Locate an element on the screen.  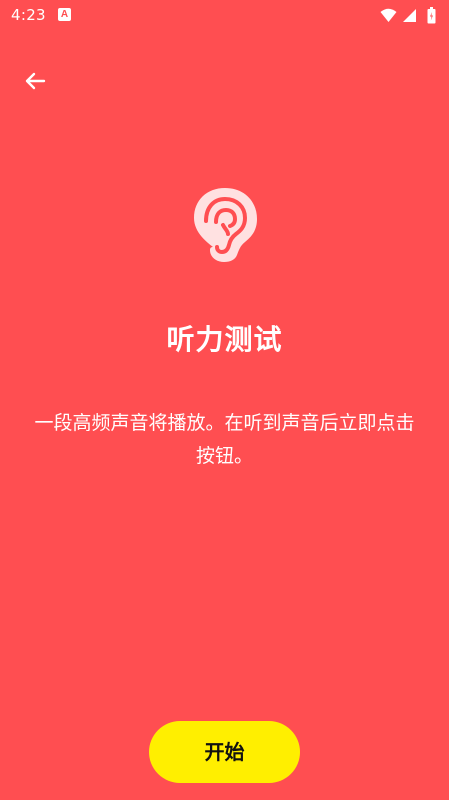
a-notification-icon: A is located at coordinates (64, 14).